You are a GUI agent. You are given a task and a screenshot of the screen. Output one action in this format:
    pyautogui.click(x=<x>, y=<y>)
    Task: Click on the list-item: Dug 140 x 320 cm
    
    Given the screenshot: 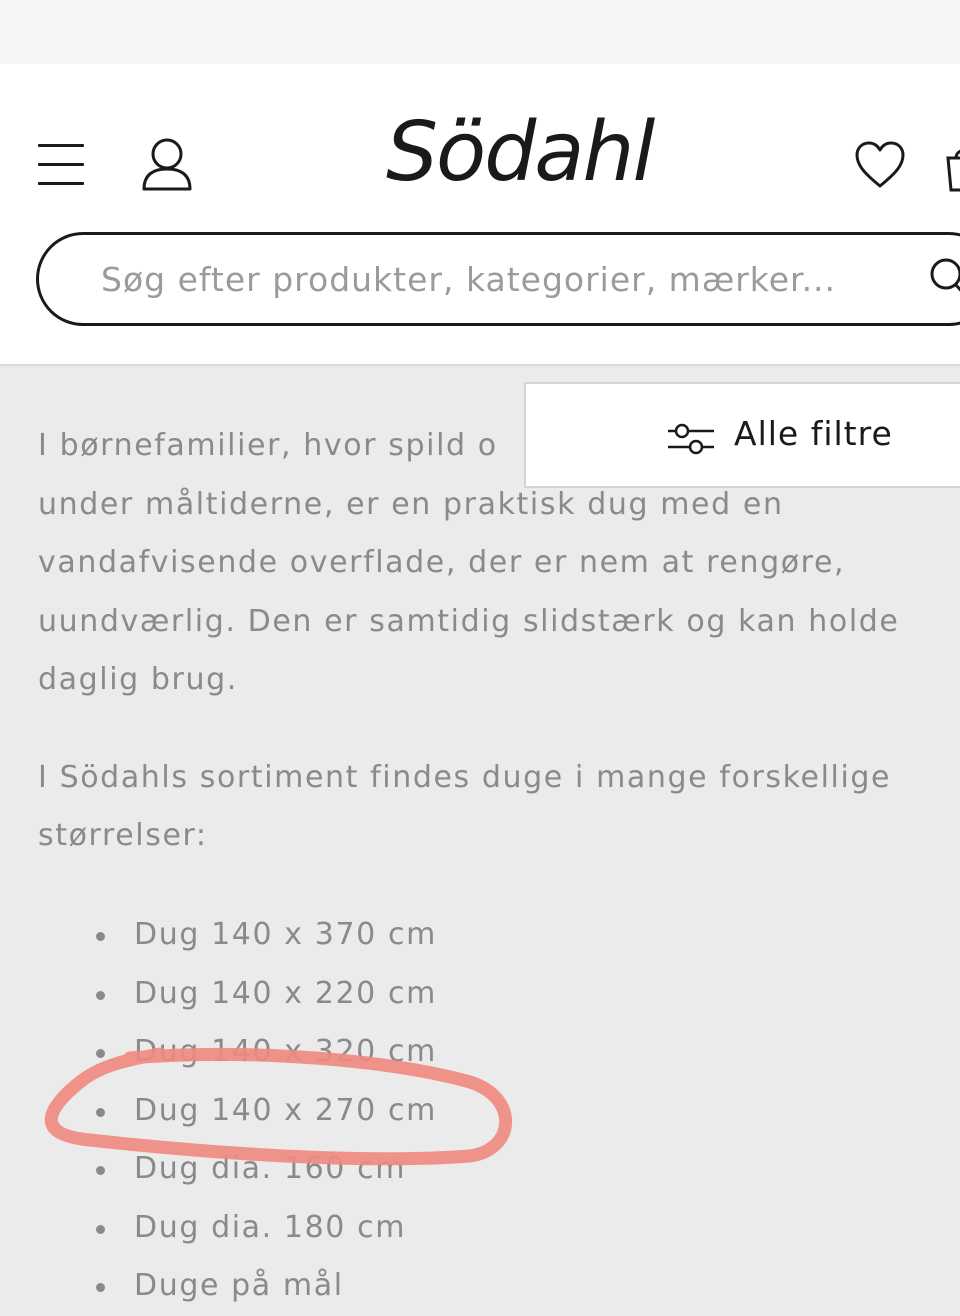 What is the action you would take?
    pyautogui.click(x=266, y=1052)
    